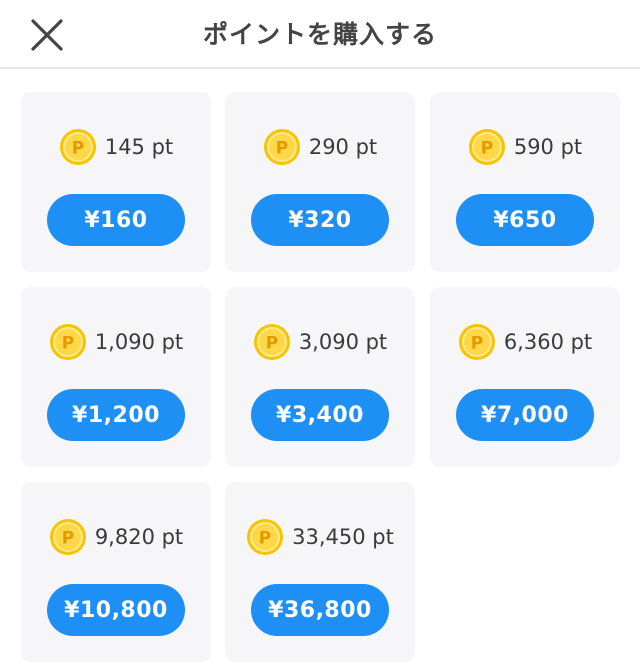 The image size is (640, 662). What do you see at coordinates (139, 537) in the screenshot?
I see `points-label: 9,820 pt` at bounding box center [139, 537].